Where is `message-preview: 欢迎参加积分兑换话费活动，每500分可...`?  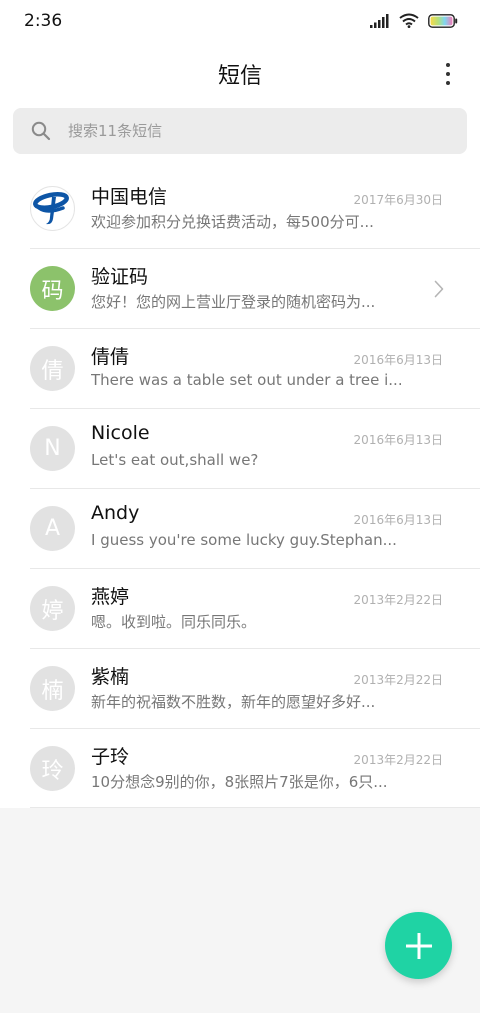
message-preview: 欢迎参加积分兑换话费活动，每500分可... is located at coordinates (232, 222).